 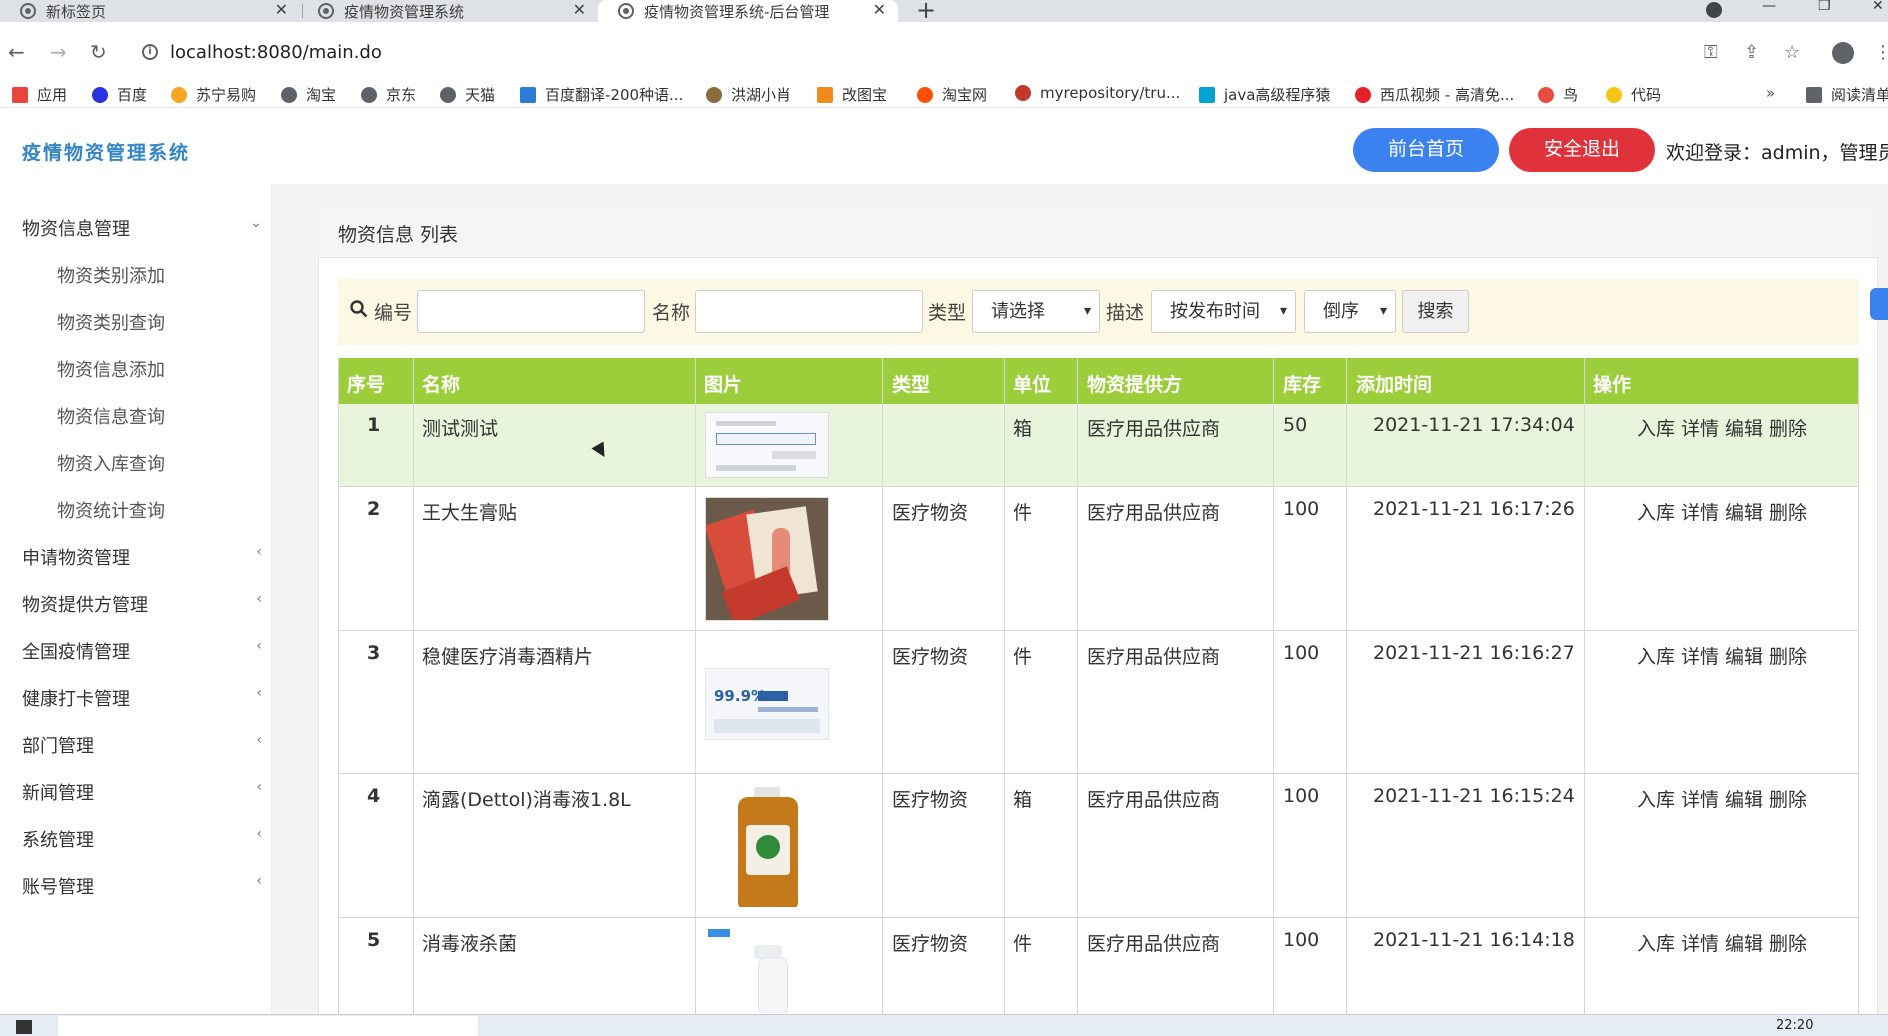 What do you see at coordinates (1769, 7) in the screenshot?
I see `minimize-icon: —` at bounding box center [1769, 7].